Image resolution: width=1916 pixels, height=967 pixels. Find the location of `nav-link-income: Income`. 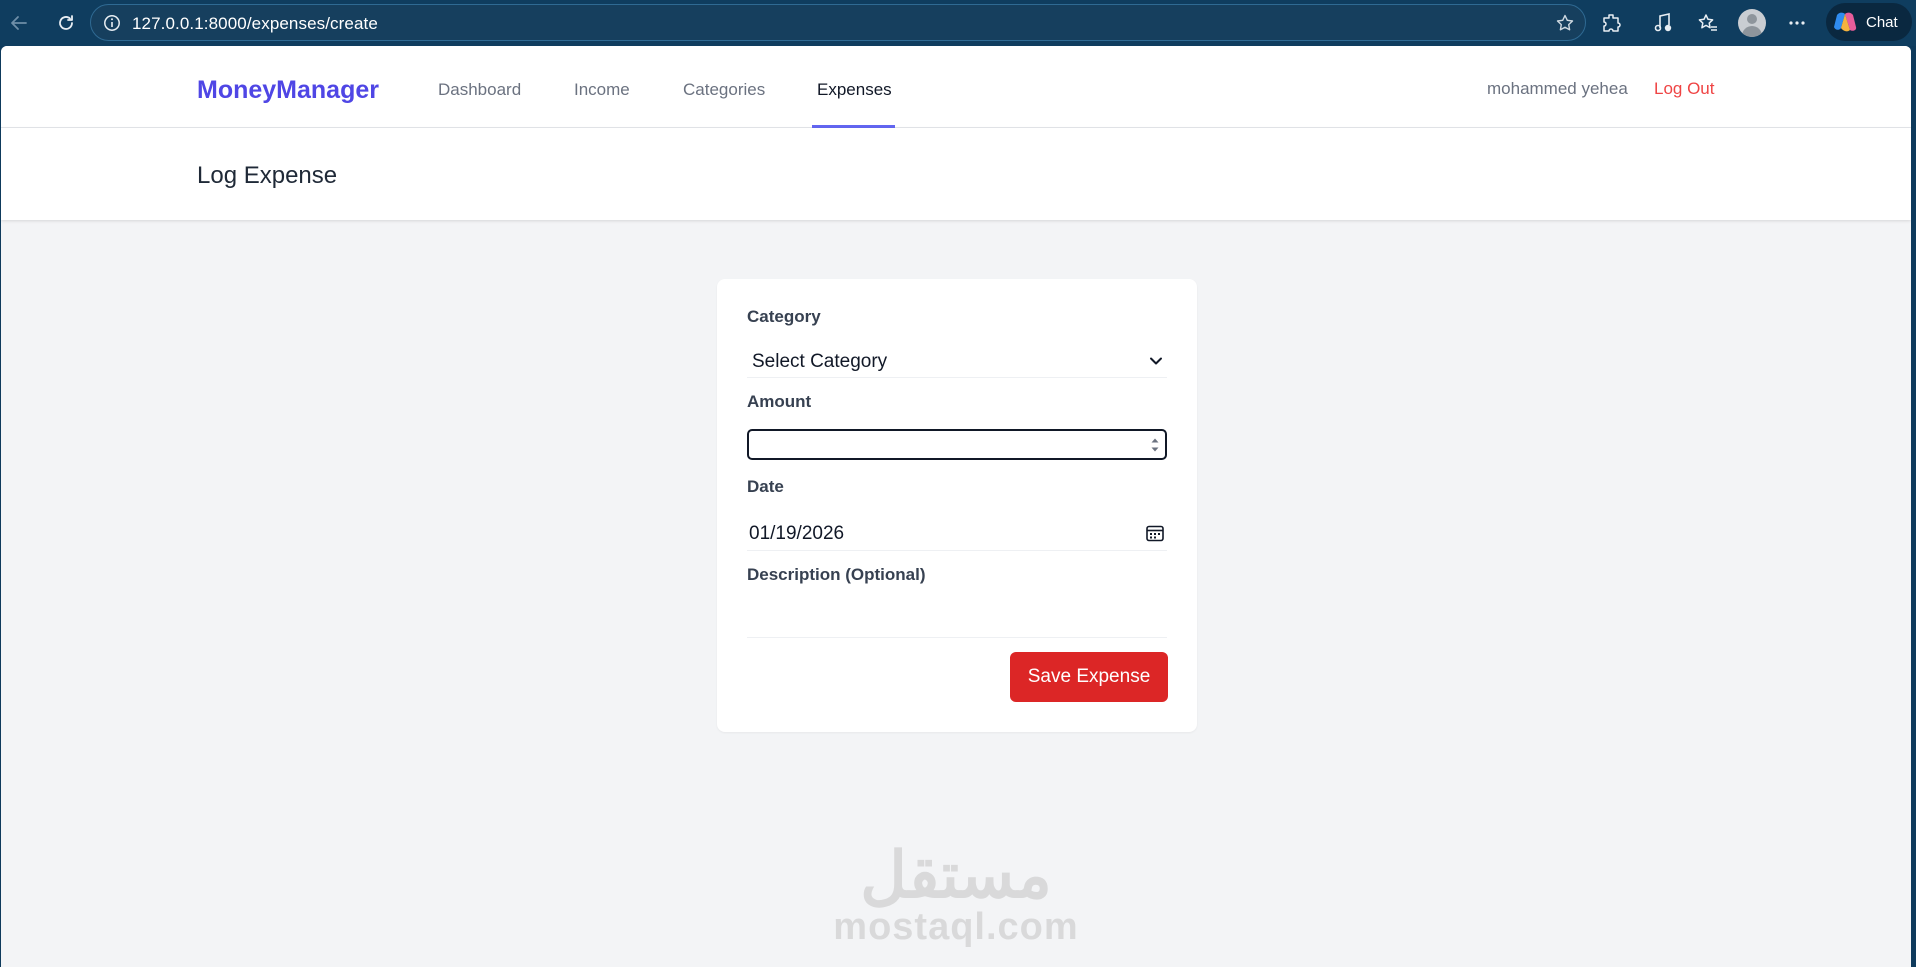

nav-link-income: Income is located at coordinates (602, 90).